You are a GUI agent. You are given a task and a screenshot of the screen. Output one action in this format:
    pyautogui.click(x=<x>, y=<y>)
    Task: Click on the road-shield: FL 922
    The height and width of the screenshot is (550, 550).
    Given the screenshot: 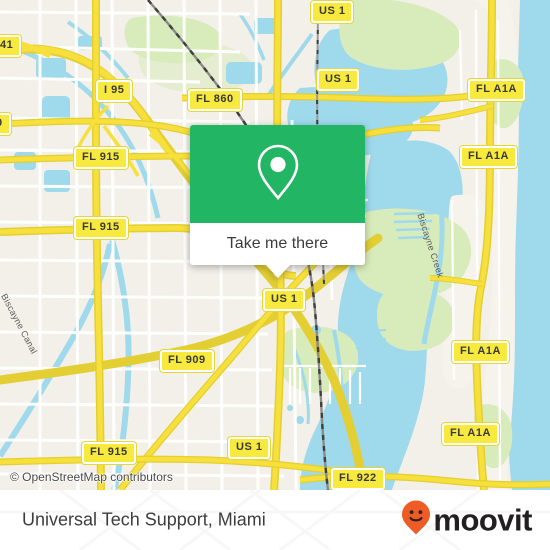 What is the action you would take?
    pyautogui.click(x=358, y=478)
    